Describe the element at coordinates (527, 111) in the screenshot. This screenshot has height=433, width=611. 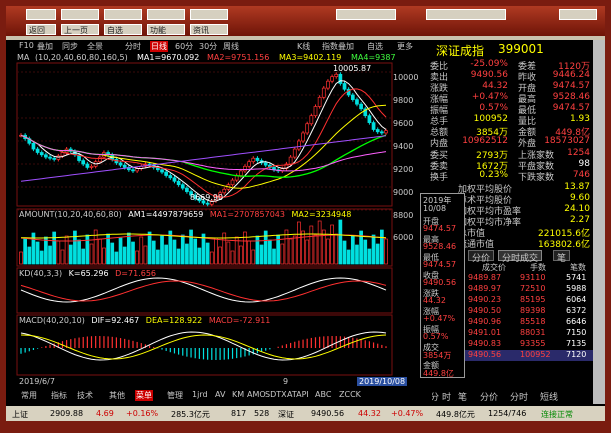
I see `quote-label: 最低` at that location.